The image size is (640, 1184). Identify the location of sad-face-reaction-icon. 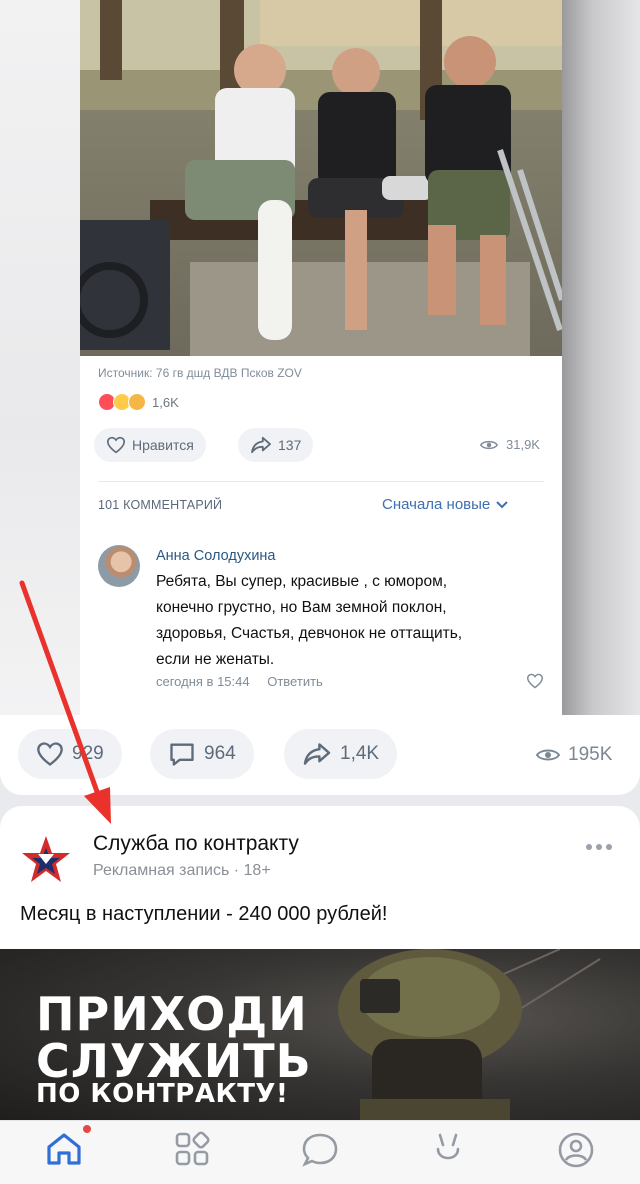
(137, 402).